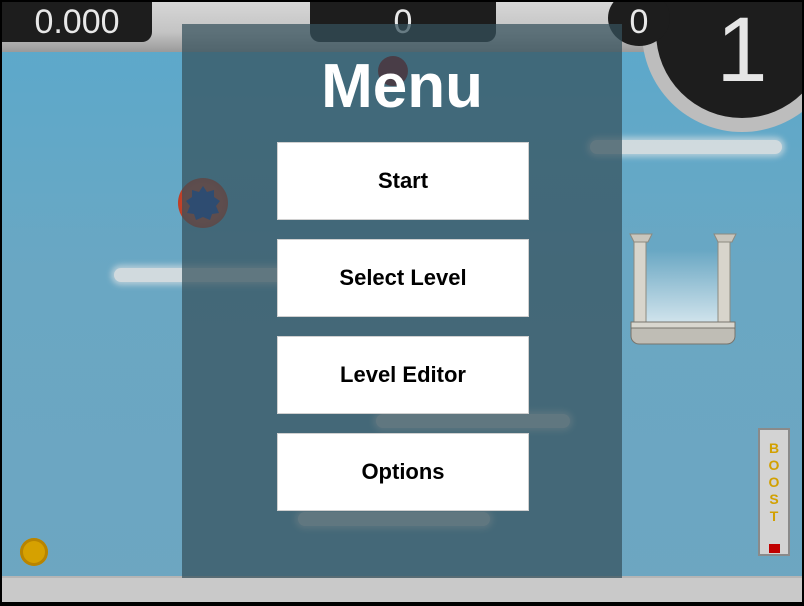  I want to click on select-level-button: Select Level, so click(403, 278).